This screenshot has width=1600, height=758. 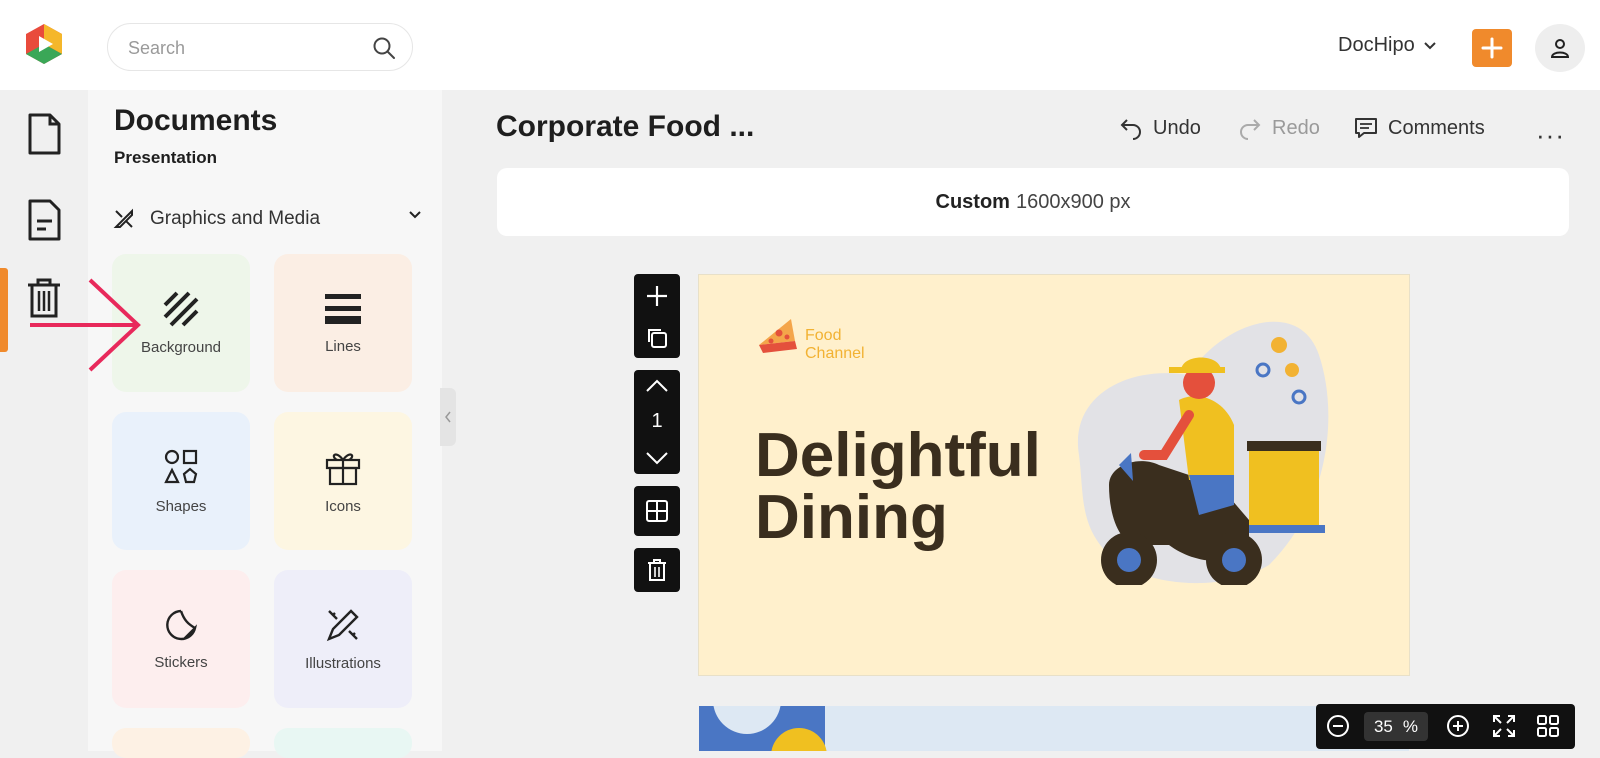 What do you see at coordinates (763, 728) in the screenshot?
I see `slide-2-decoration` at bounding box center [763, 728].